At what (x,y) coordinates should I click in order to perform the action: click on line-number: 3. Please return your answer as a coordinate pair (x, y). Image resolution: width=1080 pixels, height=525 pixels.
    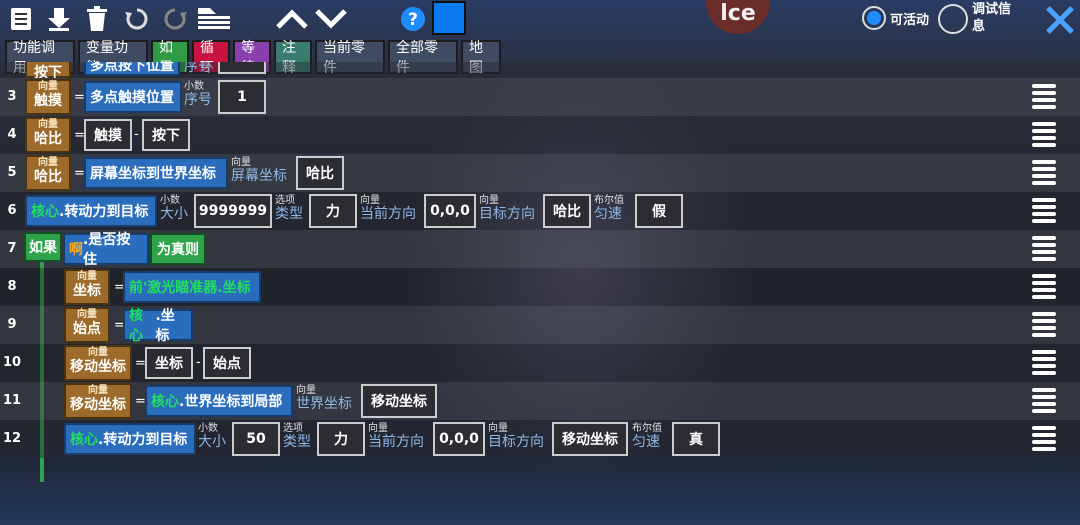
    Looking at the image, I should click on (12, 96).